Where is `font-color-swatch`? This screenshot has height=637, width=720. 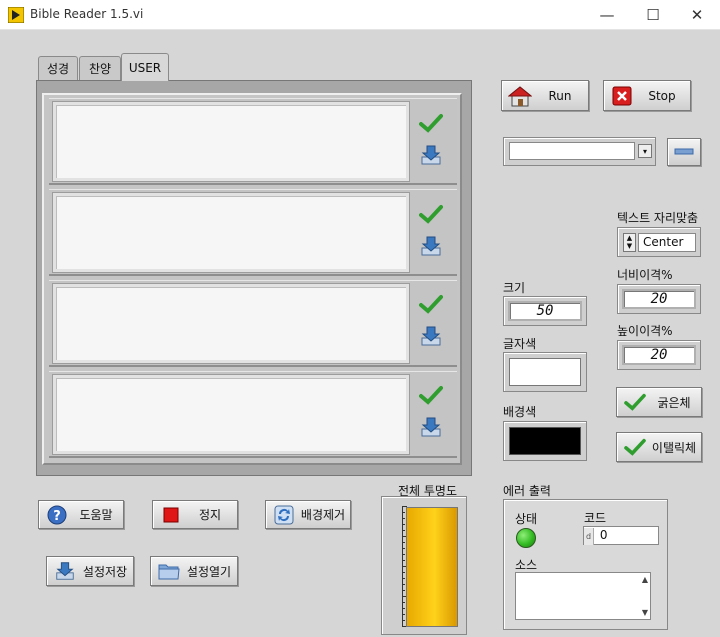
font-color-swatch is located at coordinates (545, 372).